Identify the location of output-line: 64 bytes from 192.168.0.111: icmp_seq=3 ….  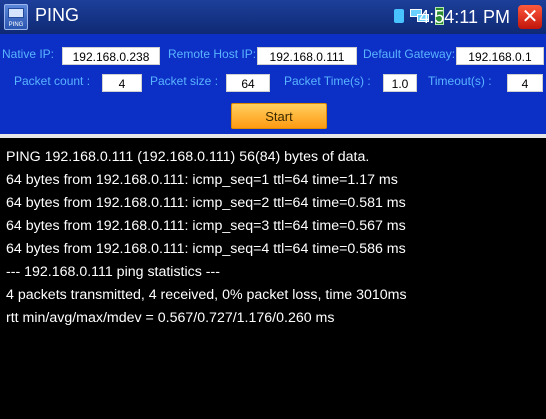
(206, 226).